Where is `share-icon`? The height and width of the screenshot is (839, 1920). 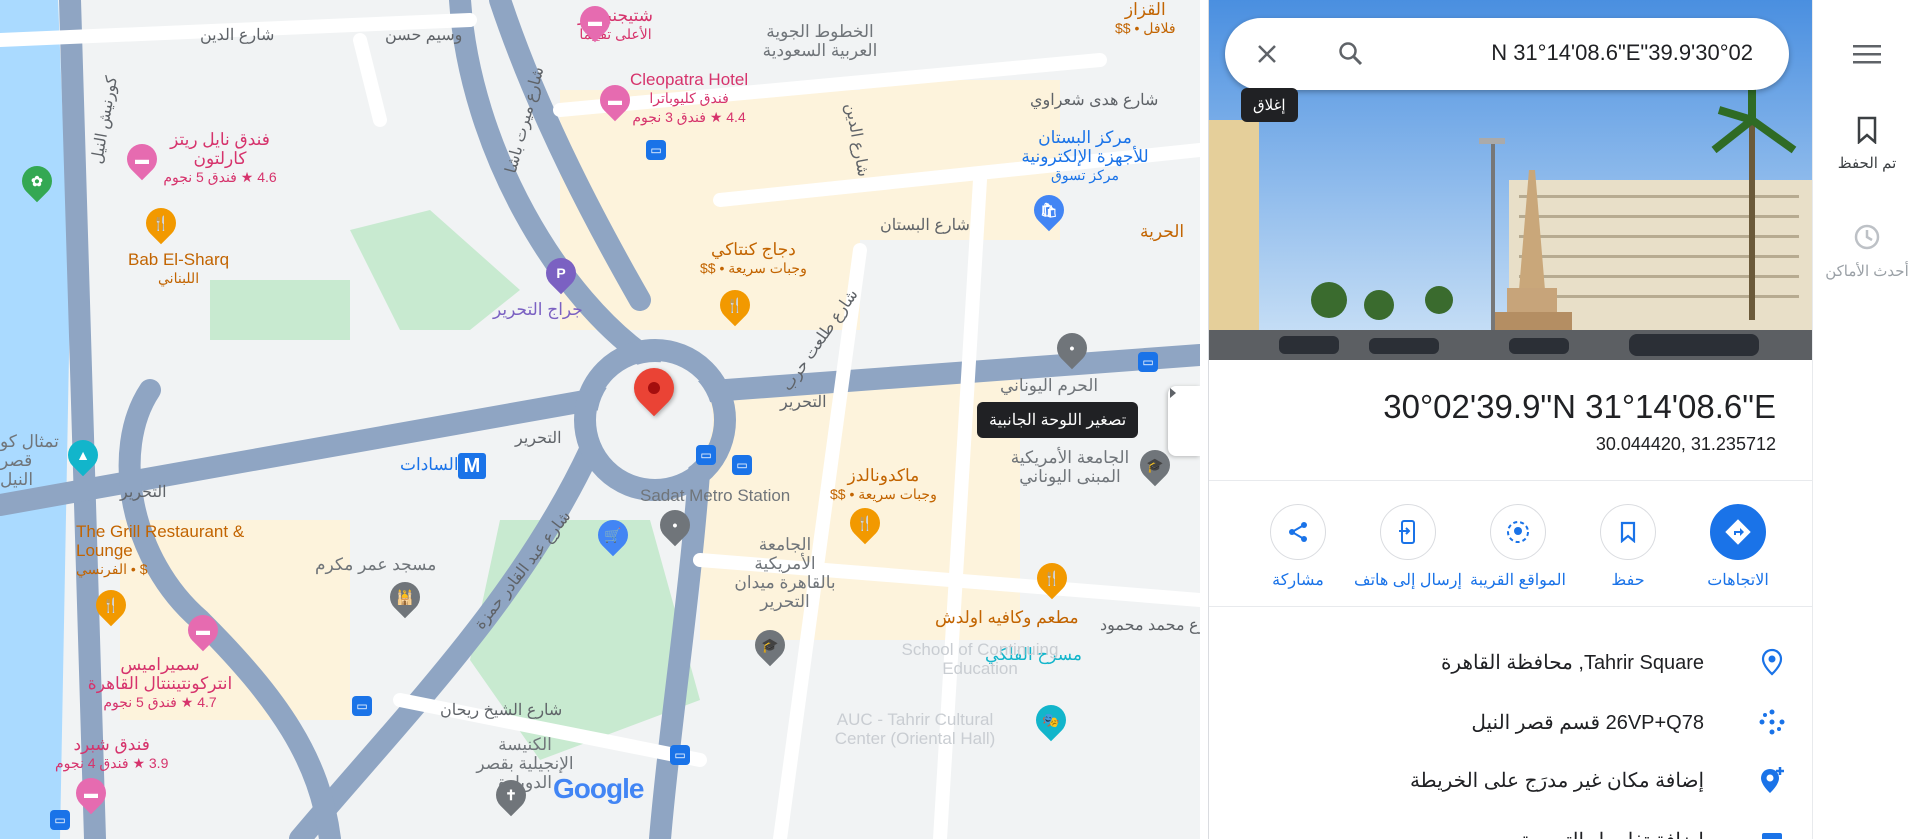
share-icon is located at coordinates (1298, 532).